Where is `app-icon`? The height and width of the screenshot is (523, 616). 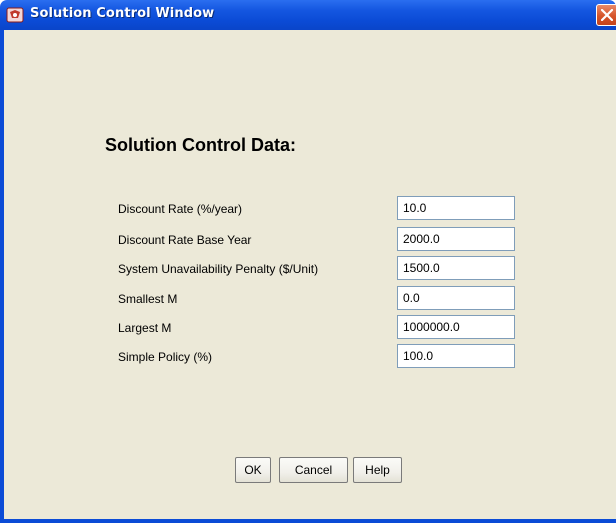
app-icon is located at coordinates (15, 15).